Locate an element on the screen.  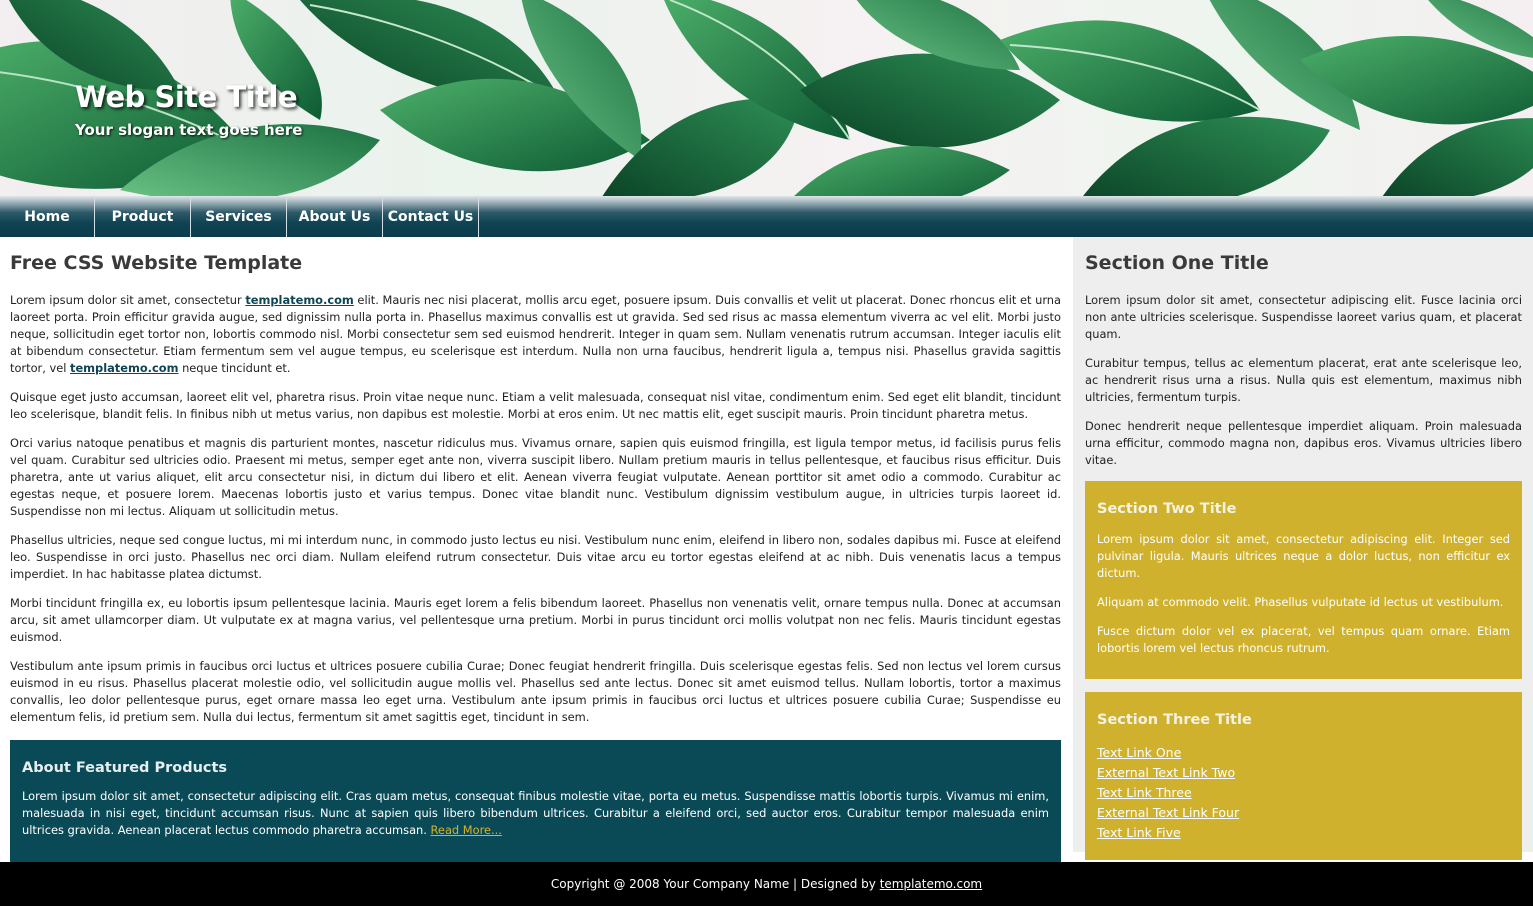
list-item: External Text Link Four is located at coordinates (1303, 812).